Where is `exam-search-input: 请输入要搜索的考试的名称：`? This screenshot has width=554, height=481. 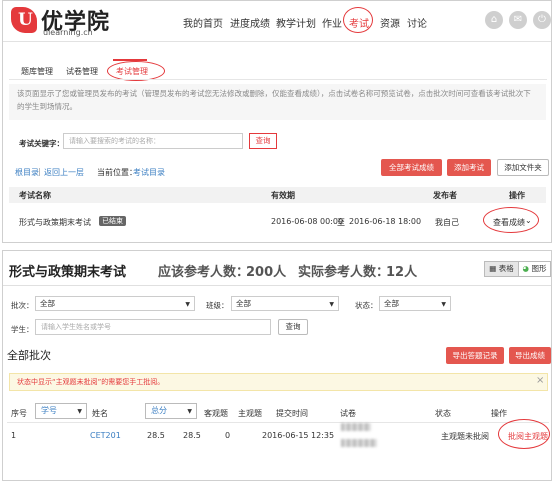
exam-search-input: 请输入要搜索的考试的名称： is located at coordinates (153, 141).